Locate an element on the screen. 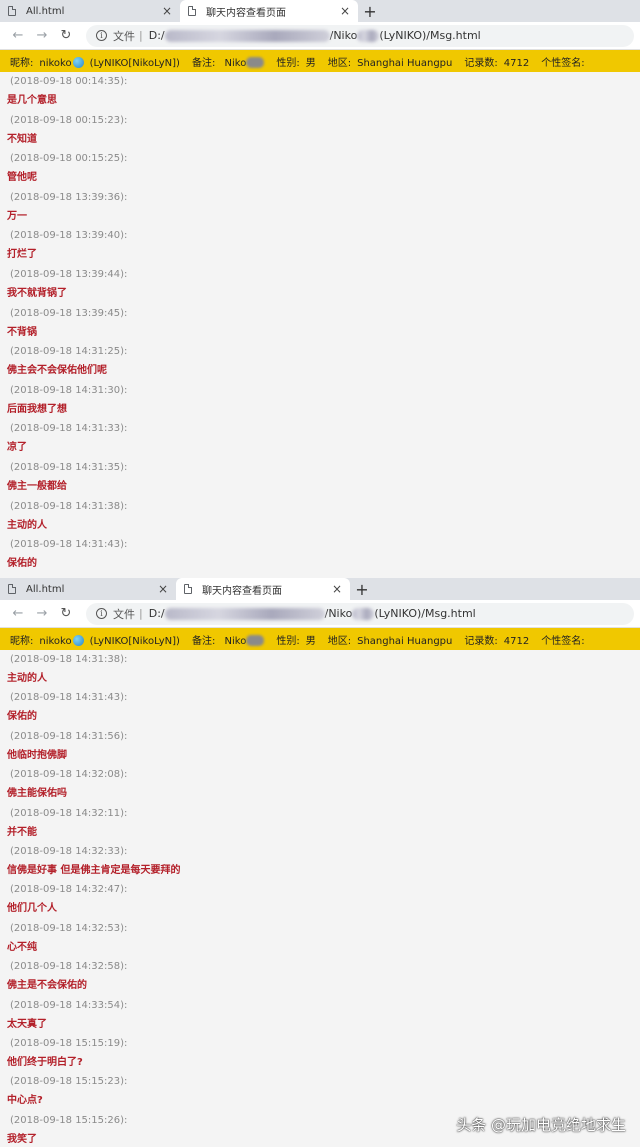 The width and height of the screenshot is (640, 1147). remark-label: 备注: is located at coordinates (203, 63).